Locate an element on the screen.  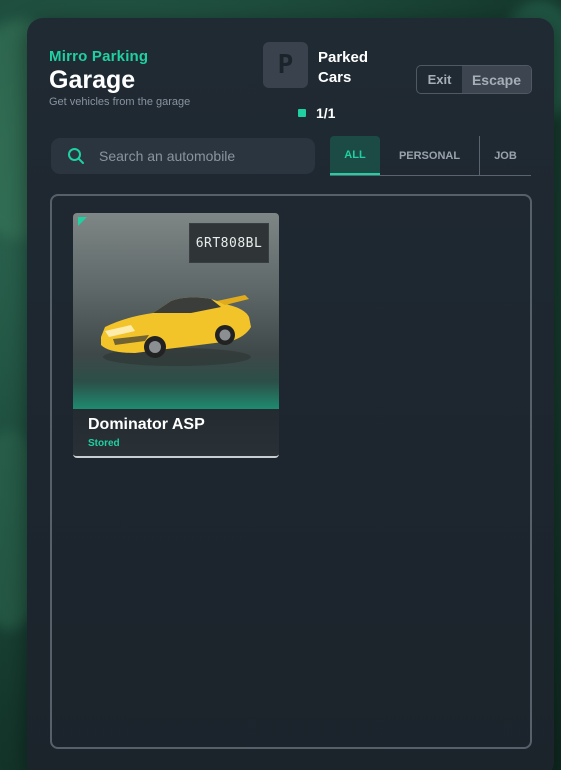
car-icon is located at coordinates (176, 330).